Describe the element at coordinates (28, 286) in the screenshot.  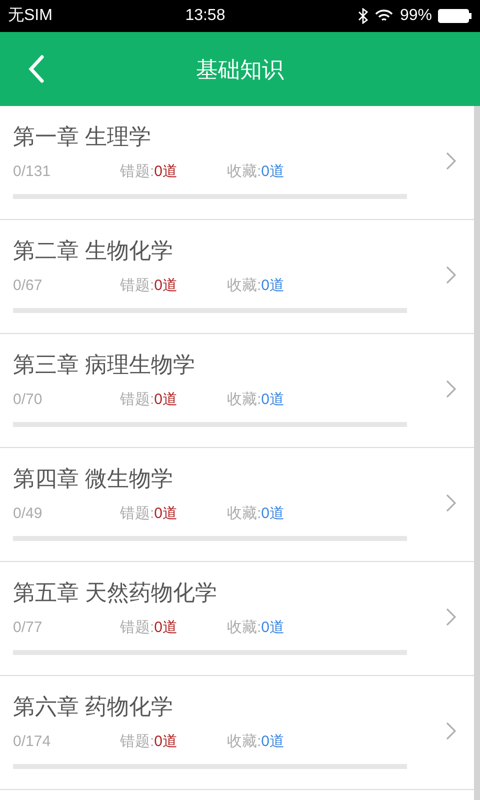
I see `progress-count: 0/67` at that location.